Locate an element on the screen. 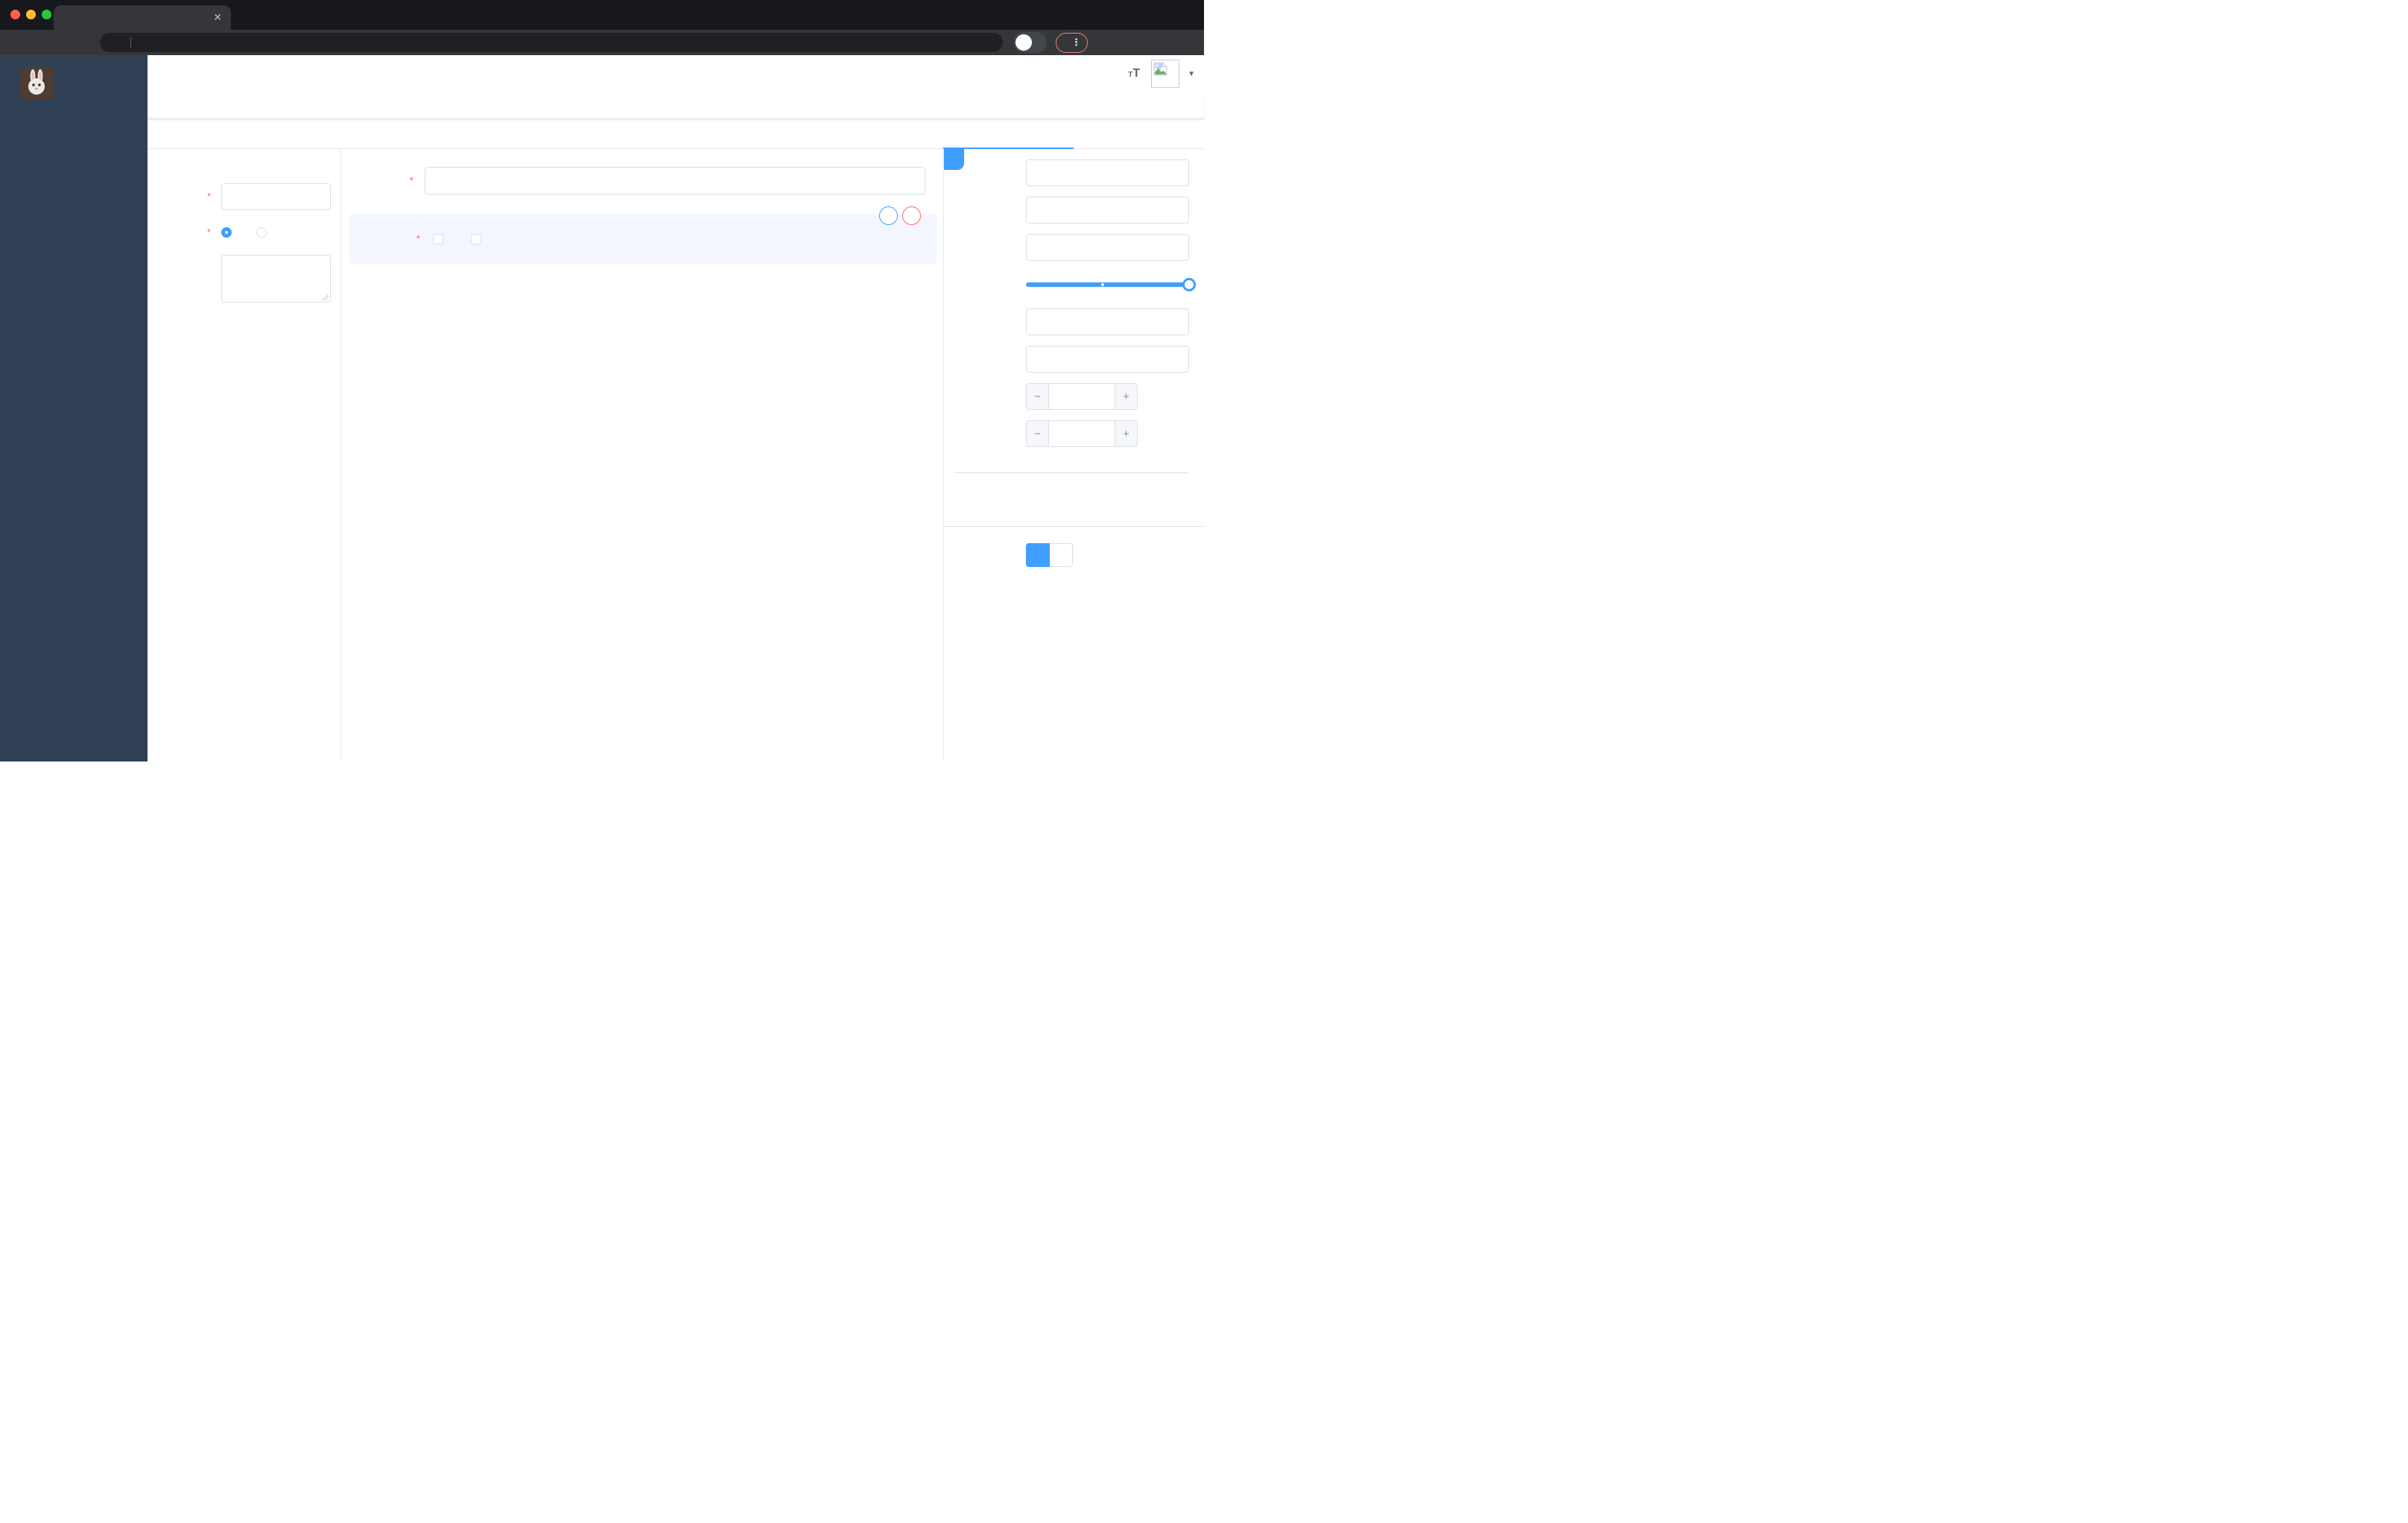 This screenshot has width=2408, height=1523. form-status-label is located at coordinates (184, 233).